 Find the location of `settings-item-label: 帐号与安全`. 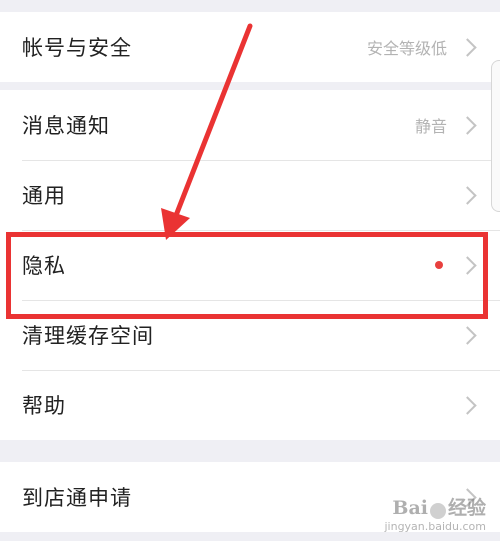

settings-item-label: 帐号与安全 is located at coordinates (77, 48).